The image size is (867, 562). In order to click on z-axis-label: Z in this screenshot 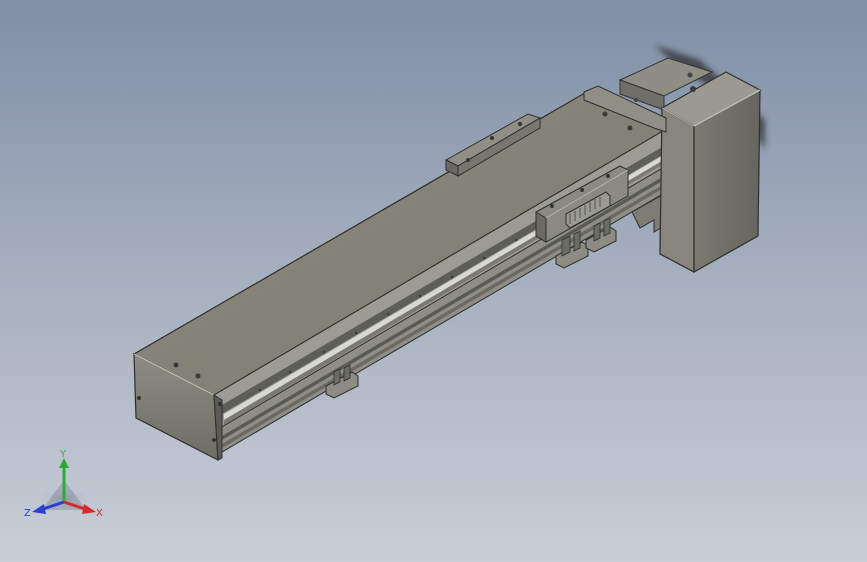, I will do `click(27, 513)`.